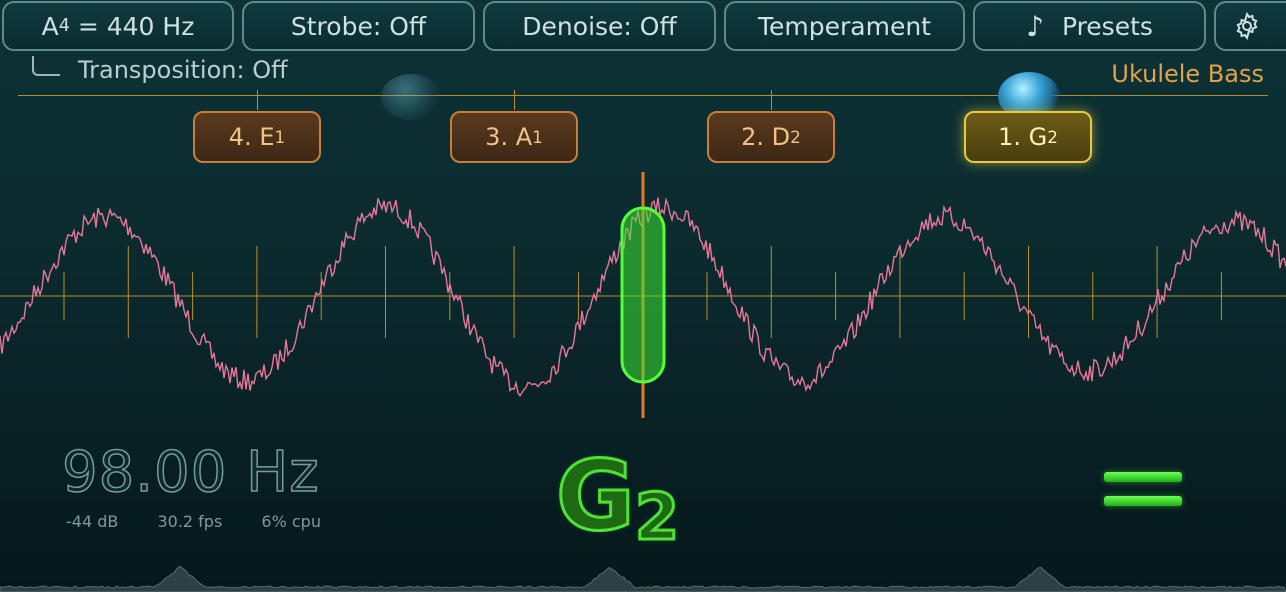  Describe the element at coordinates (291, 521) in the screenshot. I see `cpu-readout: 6% cpu` at that location.